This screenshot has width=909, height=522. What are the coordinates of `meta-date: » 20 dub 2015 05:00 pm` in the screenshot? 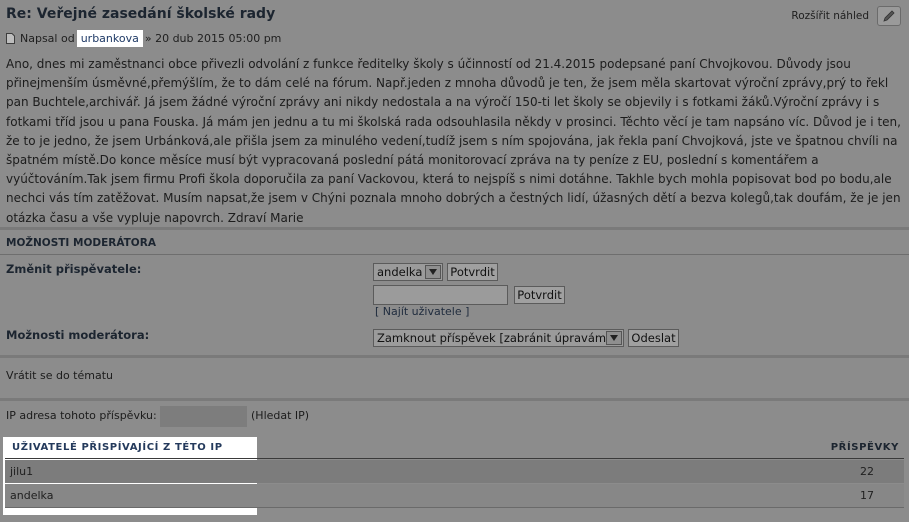 It's located at (213, 38).